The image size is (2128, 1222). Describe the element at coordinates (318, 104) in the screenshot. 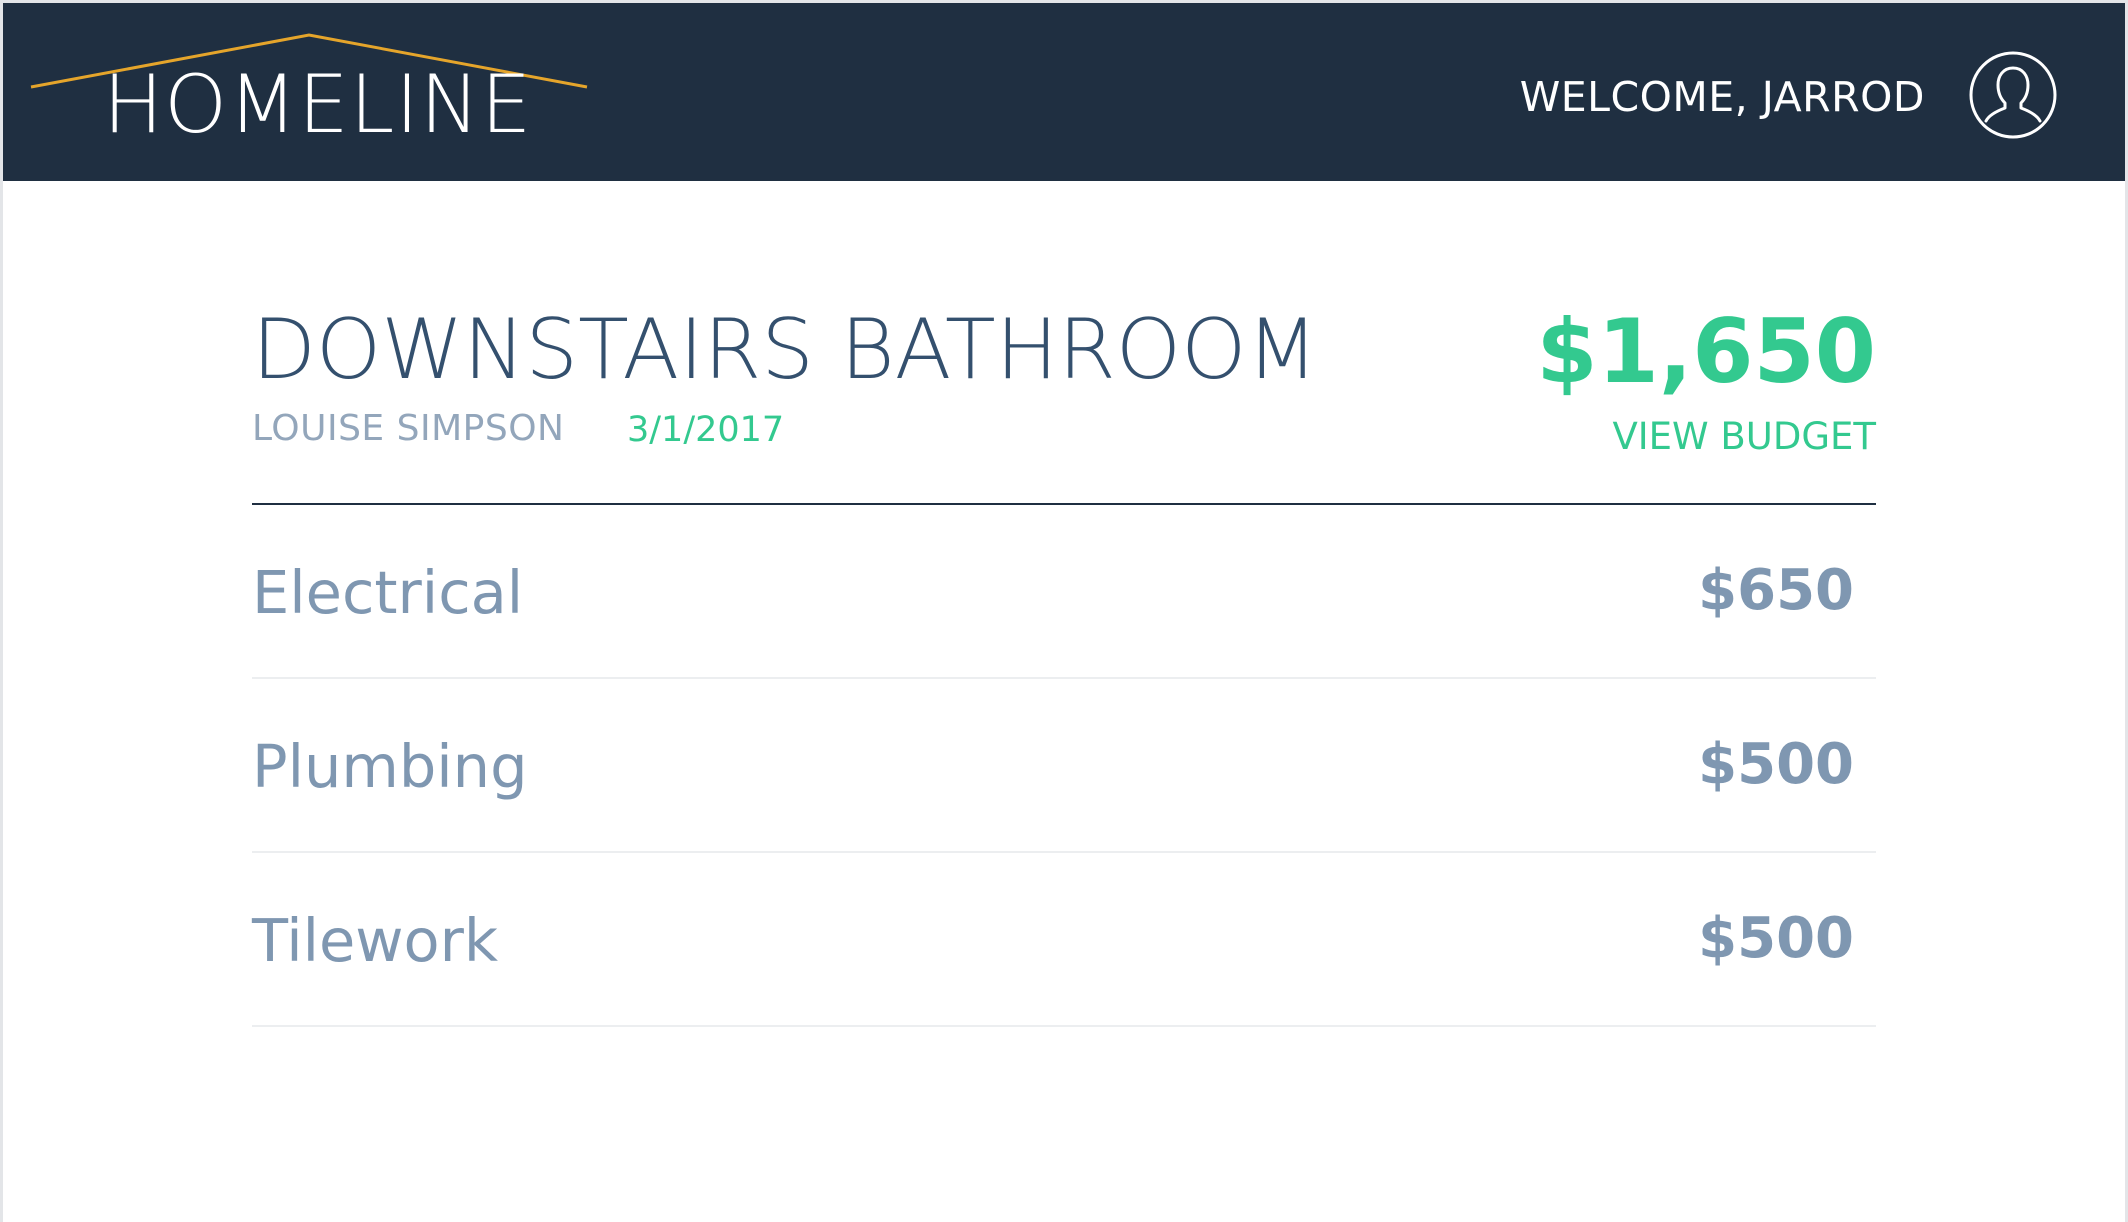

I see `logo-text: HOMELINE` at that location.